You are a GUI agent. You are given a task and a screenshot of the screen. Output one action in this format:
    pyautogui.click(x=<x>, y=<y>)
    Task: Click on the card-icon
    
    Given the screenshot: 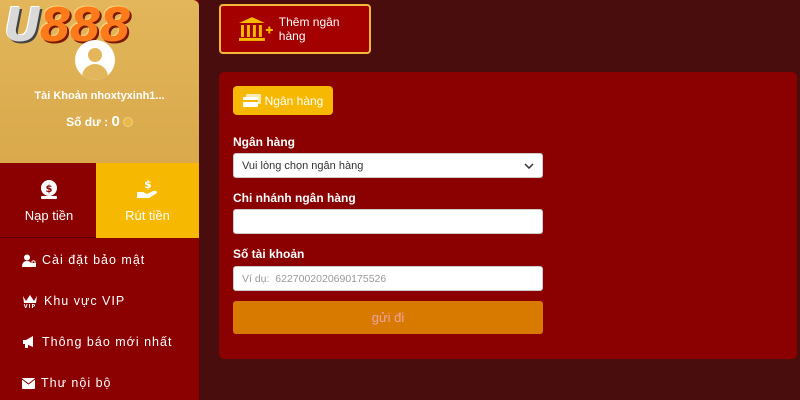 What is the action you would take?
    pyautogui.click(x=251, y=100)
    